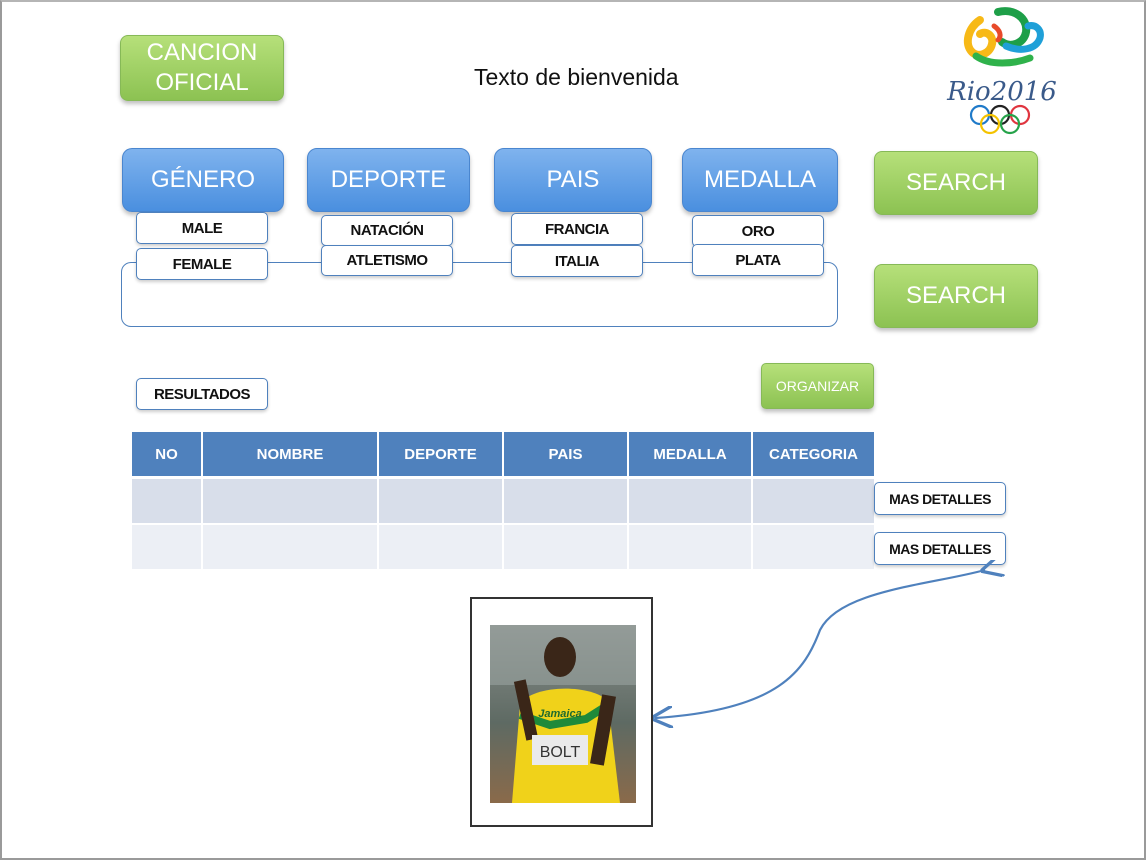 The height and width of the screenshot is (860, 1146). I want to click on filter-deporte-button: DEPORTE, so click(388, 180).